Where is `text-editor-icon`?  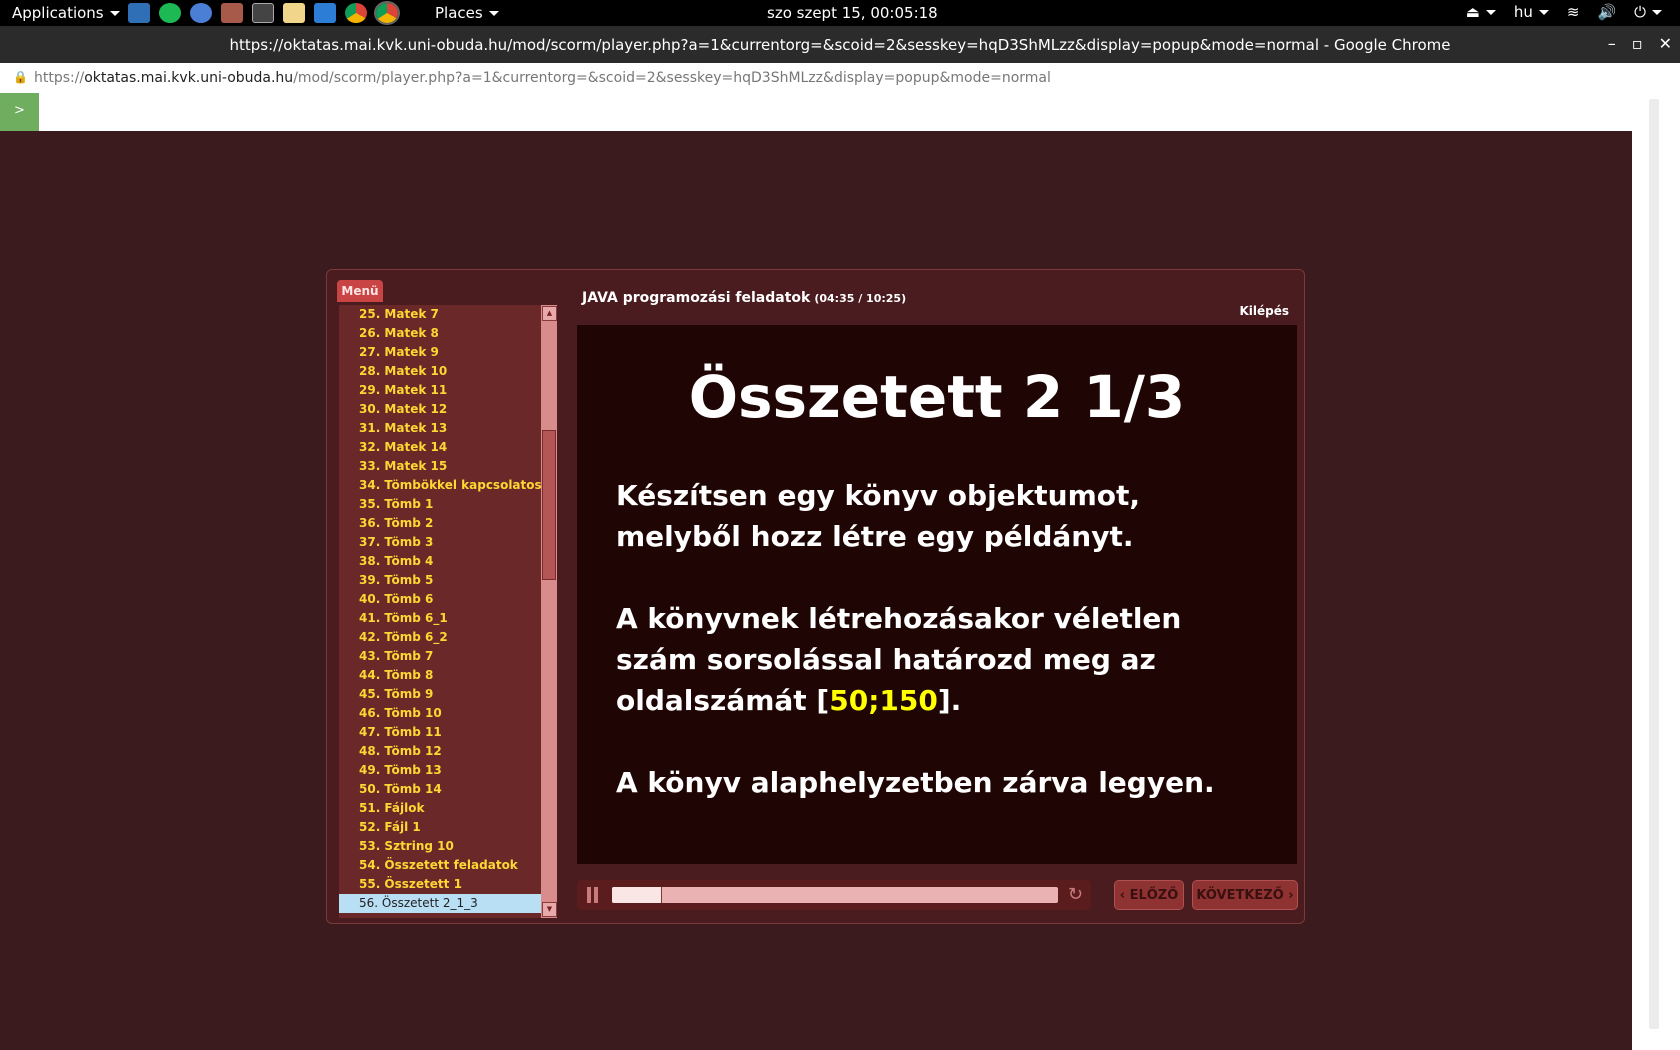 text-editor-icon is located at coordinates (294, 13).